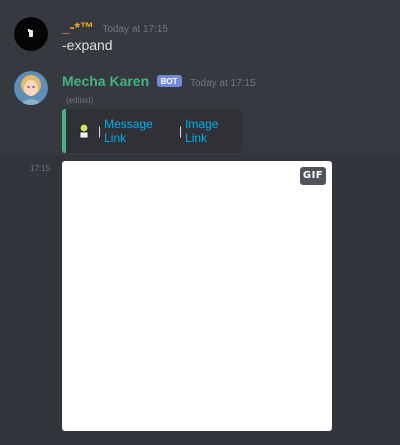 Image resolution: width=400 pixels, height=445 pixels. I want to click on message-link: Message Link, so click(140, 131).